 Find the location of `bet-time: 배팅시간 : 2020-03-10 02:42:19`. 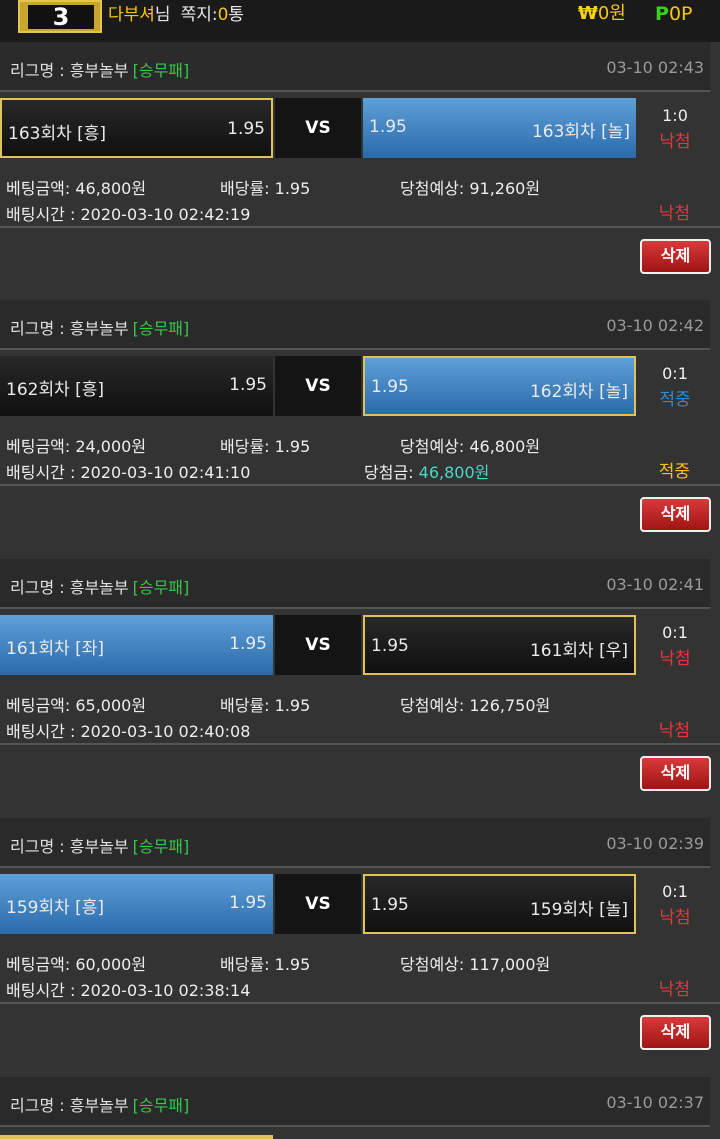

bet-time: 배팅시간 : 2020-03-10 02:42:19 is located at coordinates (128, 214).